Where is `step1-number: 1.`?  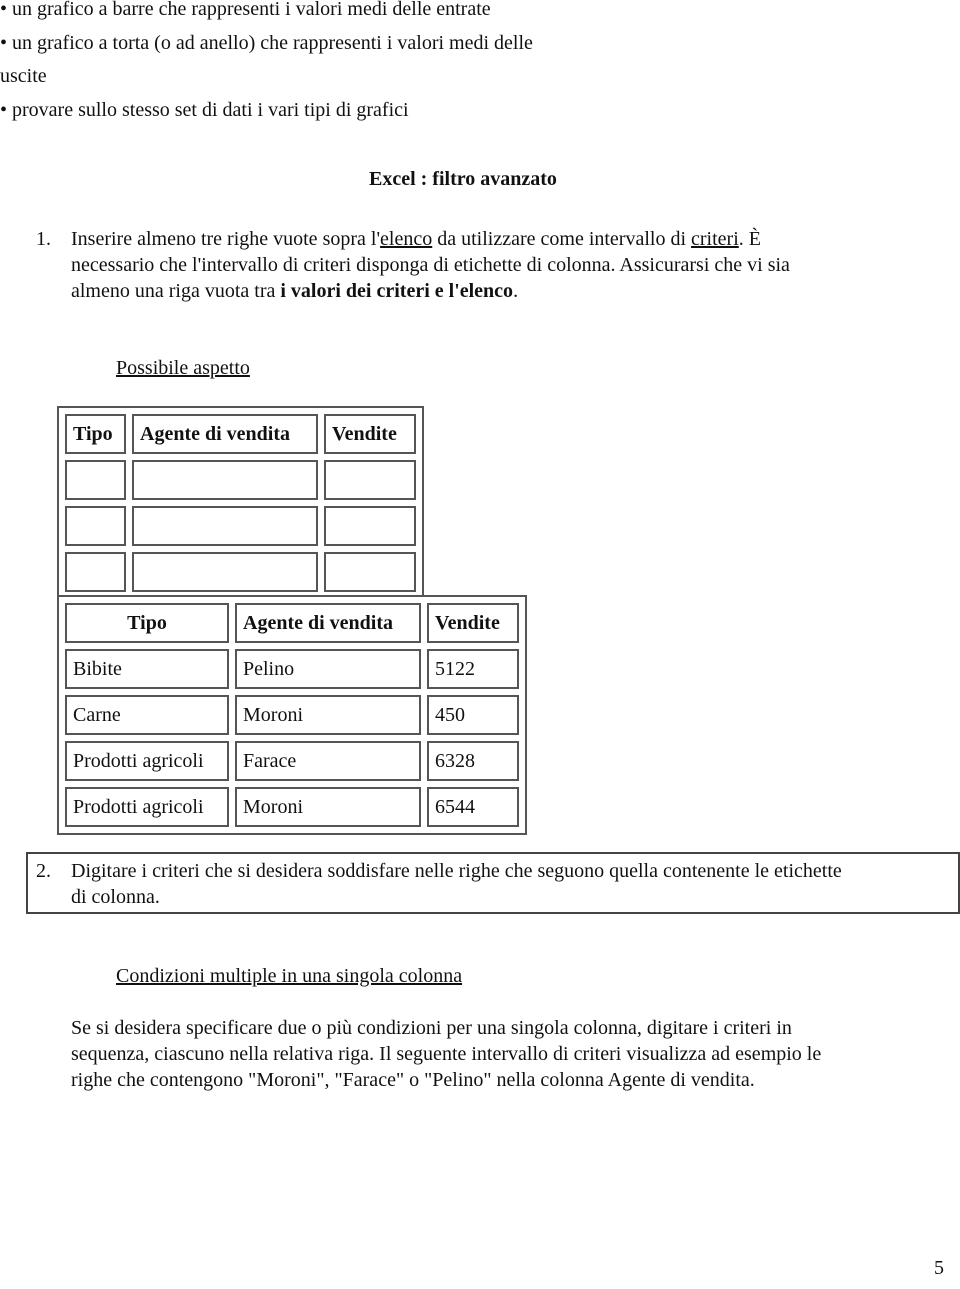 step1-number: 1. is located at coordinates (43, 239).